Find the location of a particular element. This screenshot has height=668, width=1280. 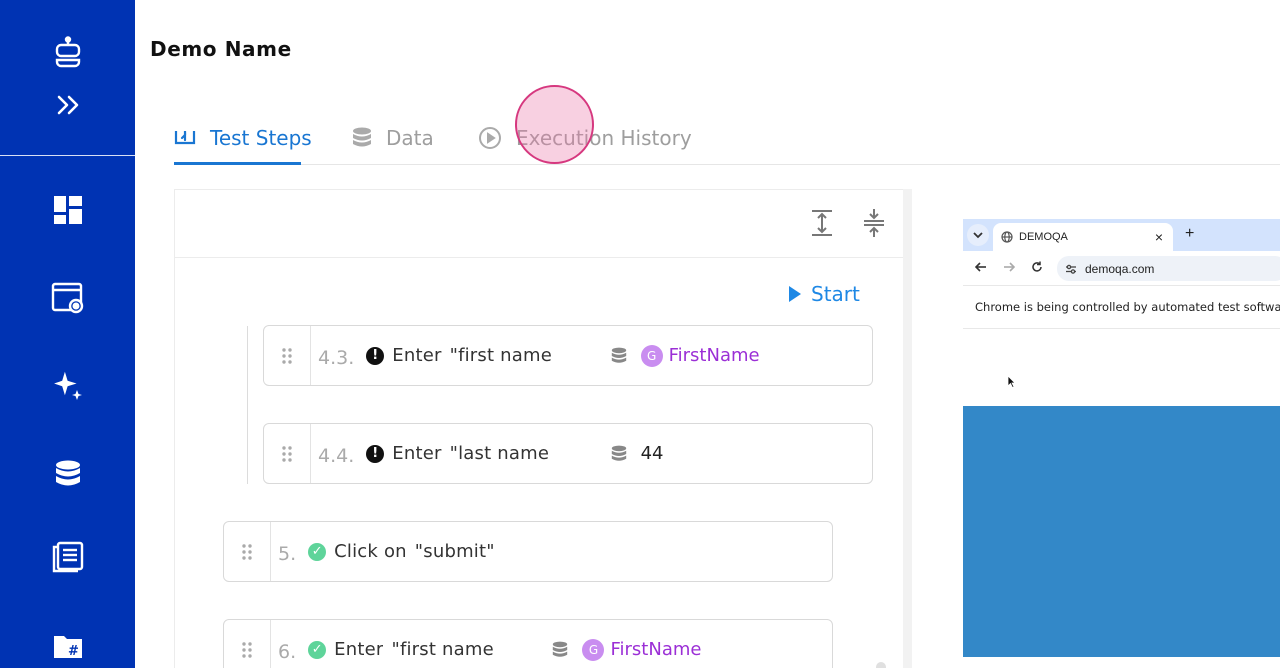

url-text: demoqa.com is located at coordinates (1120, 268).